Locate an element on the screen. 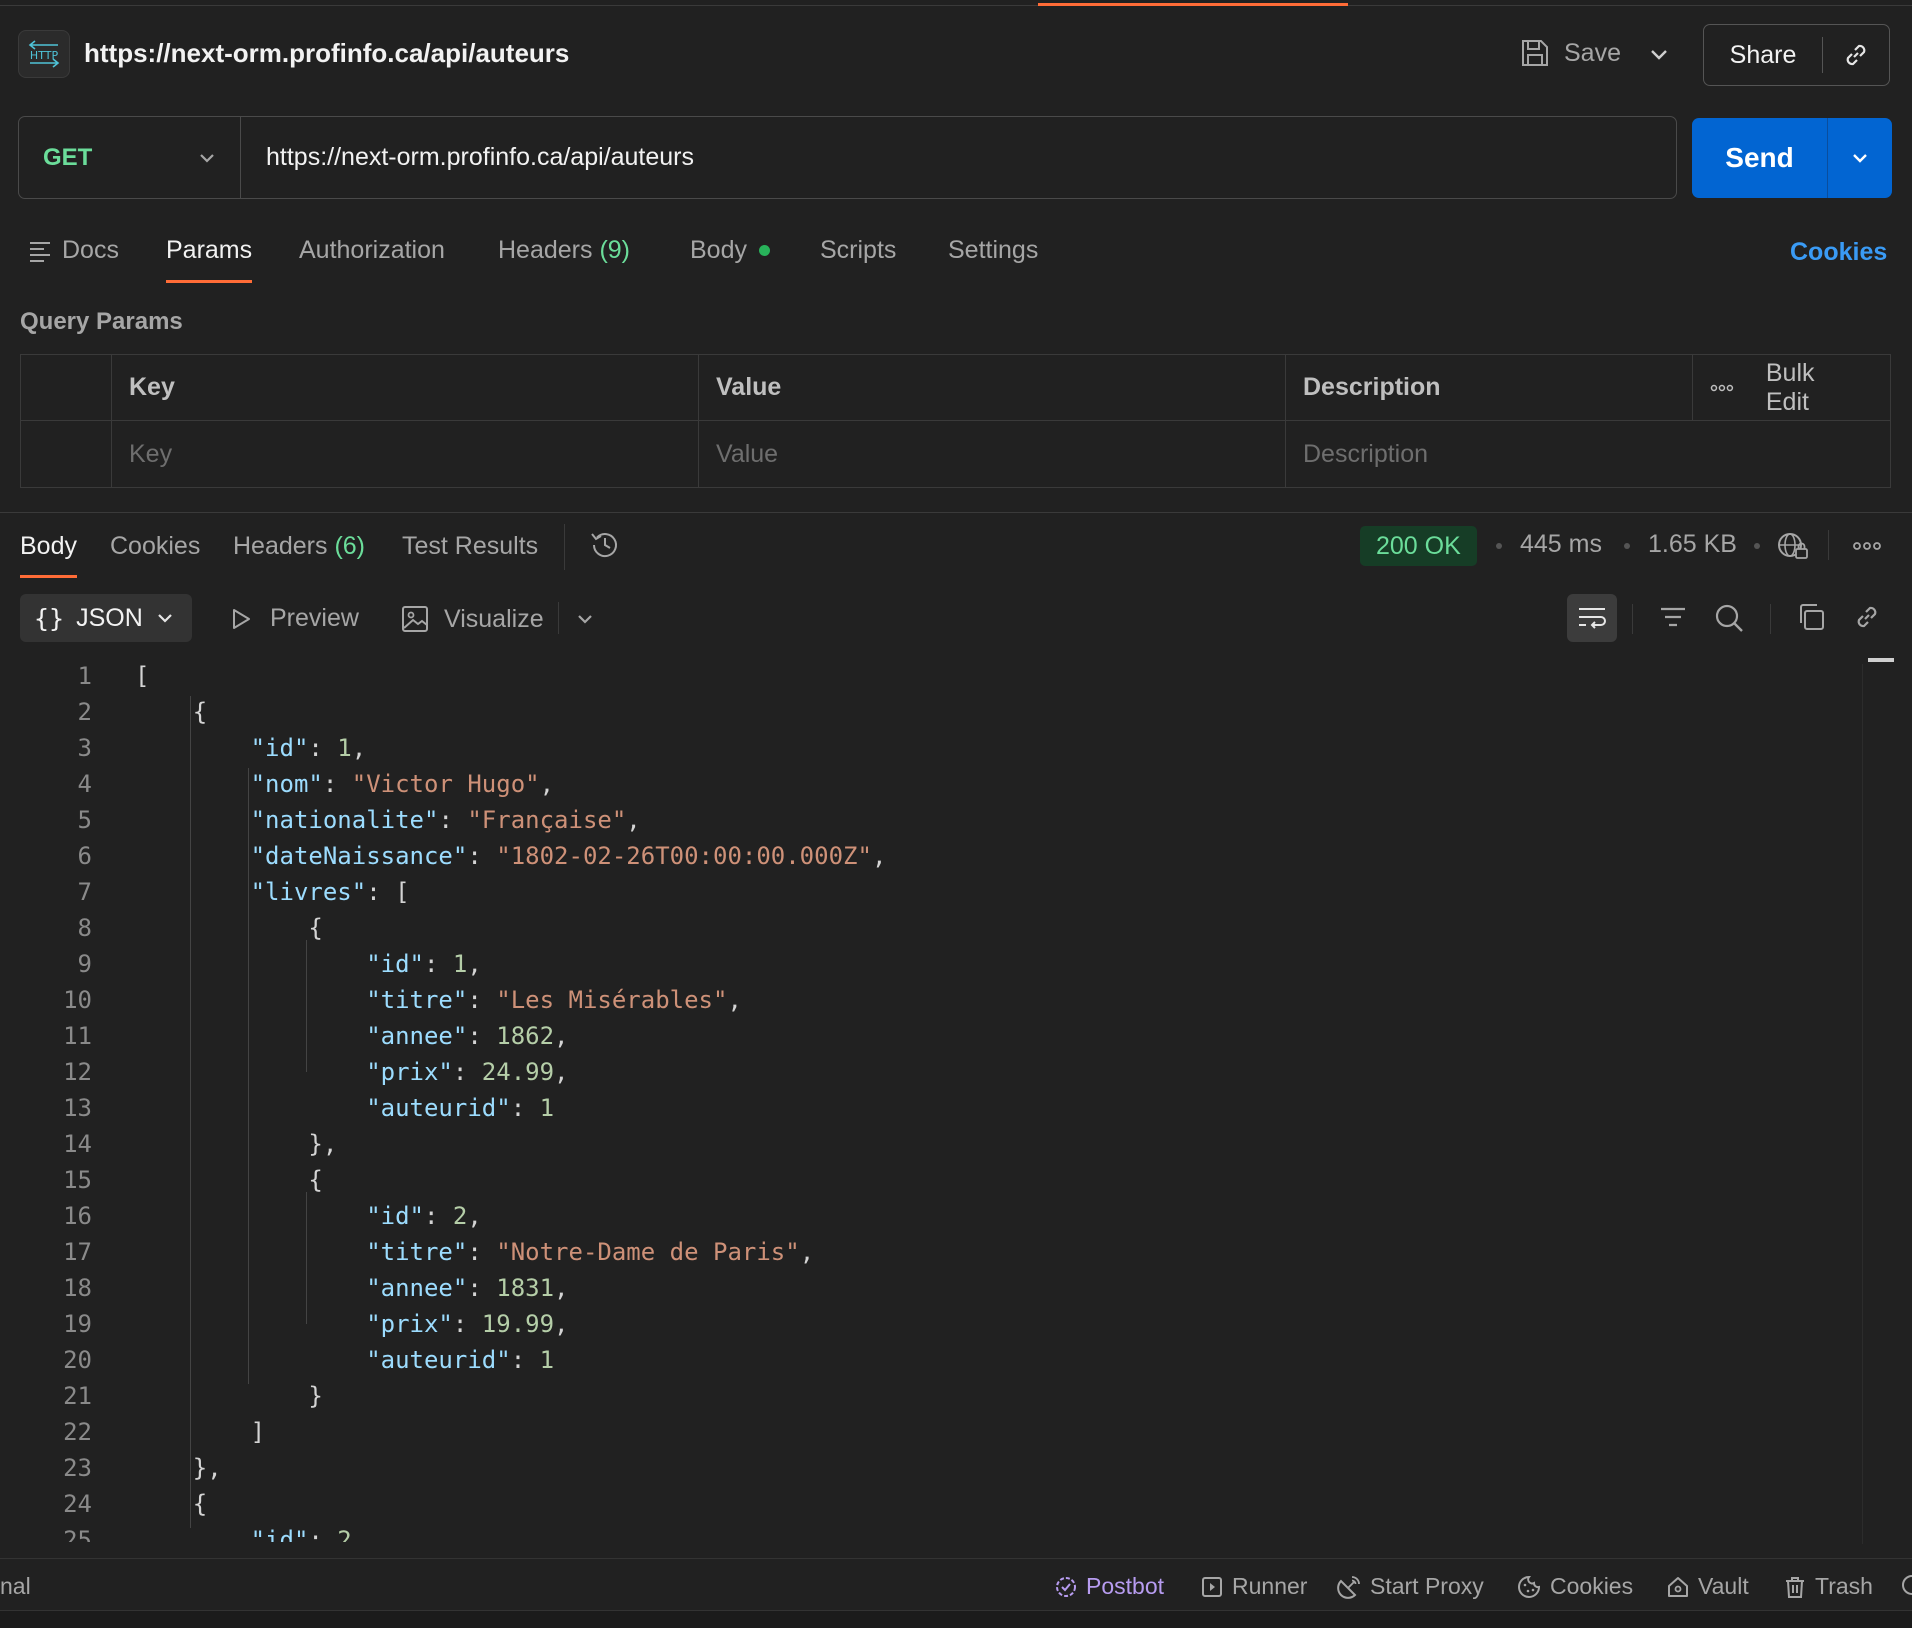  link-icon is located at coordinates (1867, 617).